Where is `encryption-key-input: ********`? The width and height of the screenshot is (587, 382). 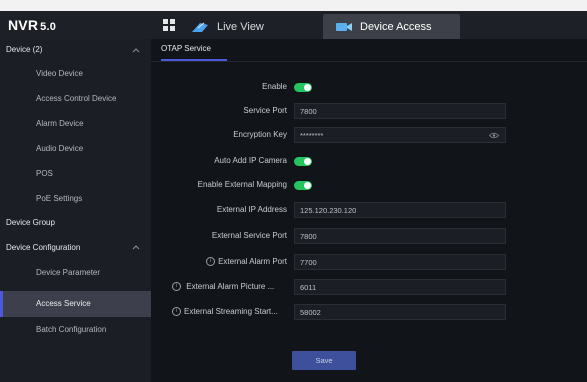
encryption-key-input: ******** is located at coordinates (400, 135).